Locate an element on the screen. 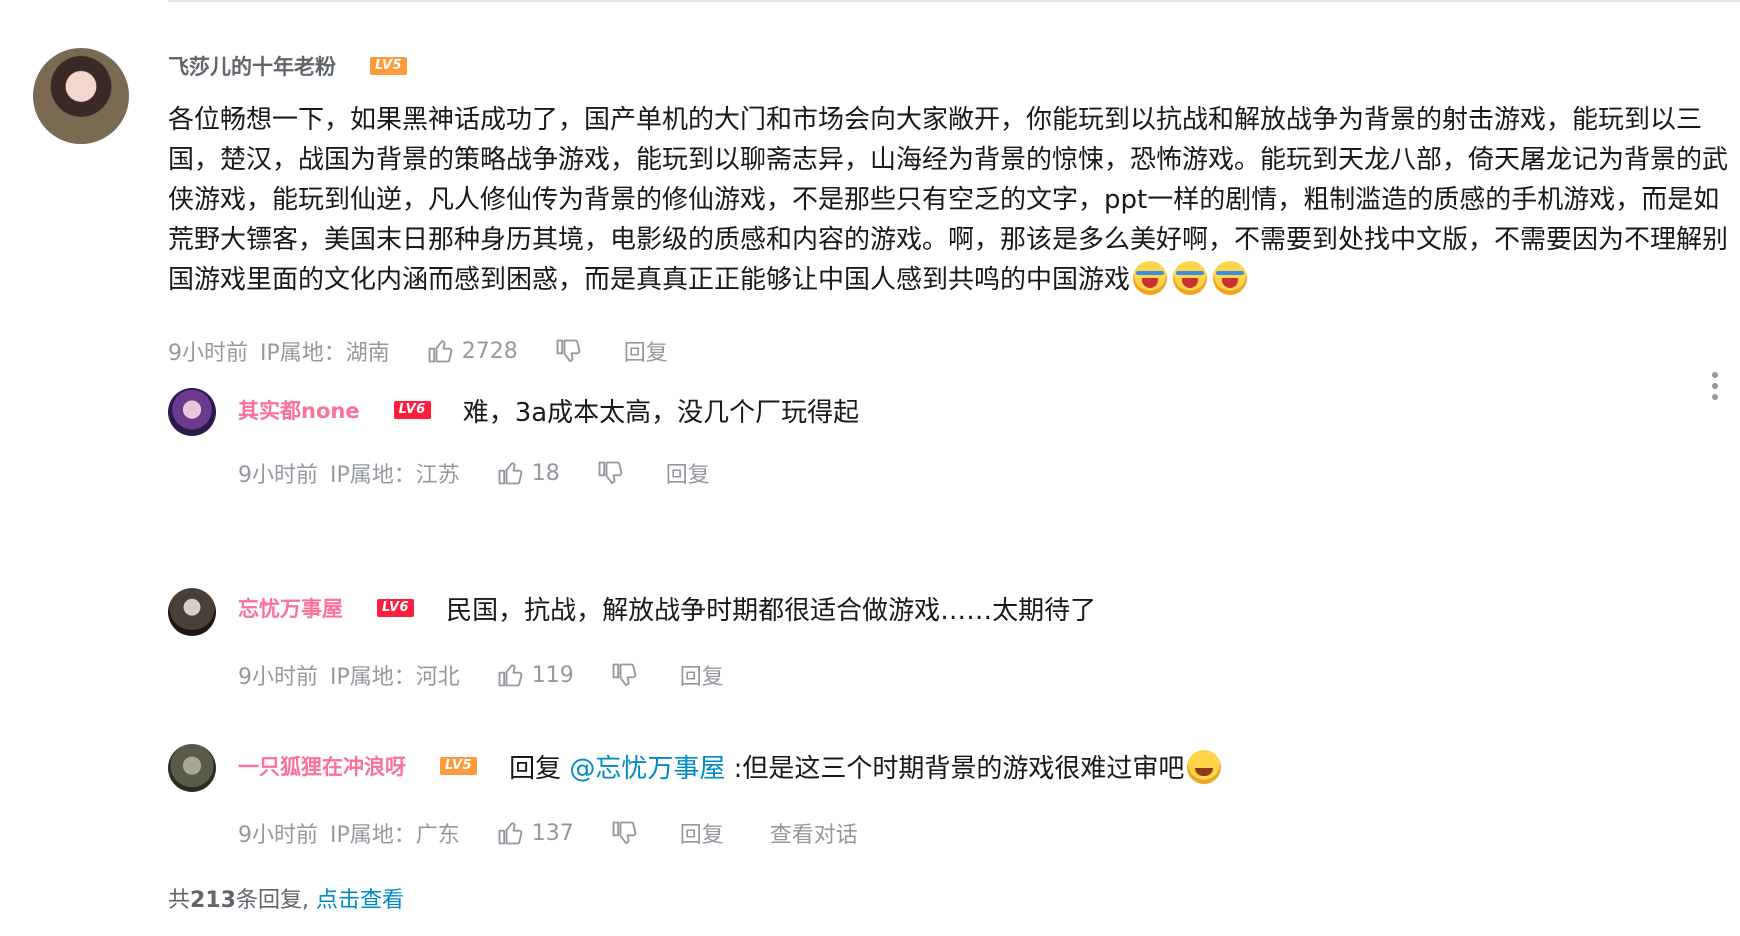  reply-text: 回复 @忘忧万事屋 :但是这三个时期背景的游戏很难过审吧 is located at coordinates (866, 766).